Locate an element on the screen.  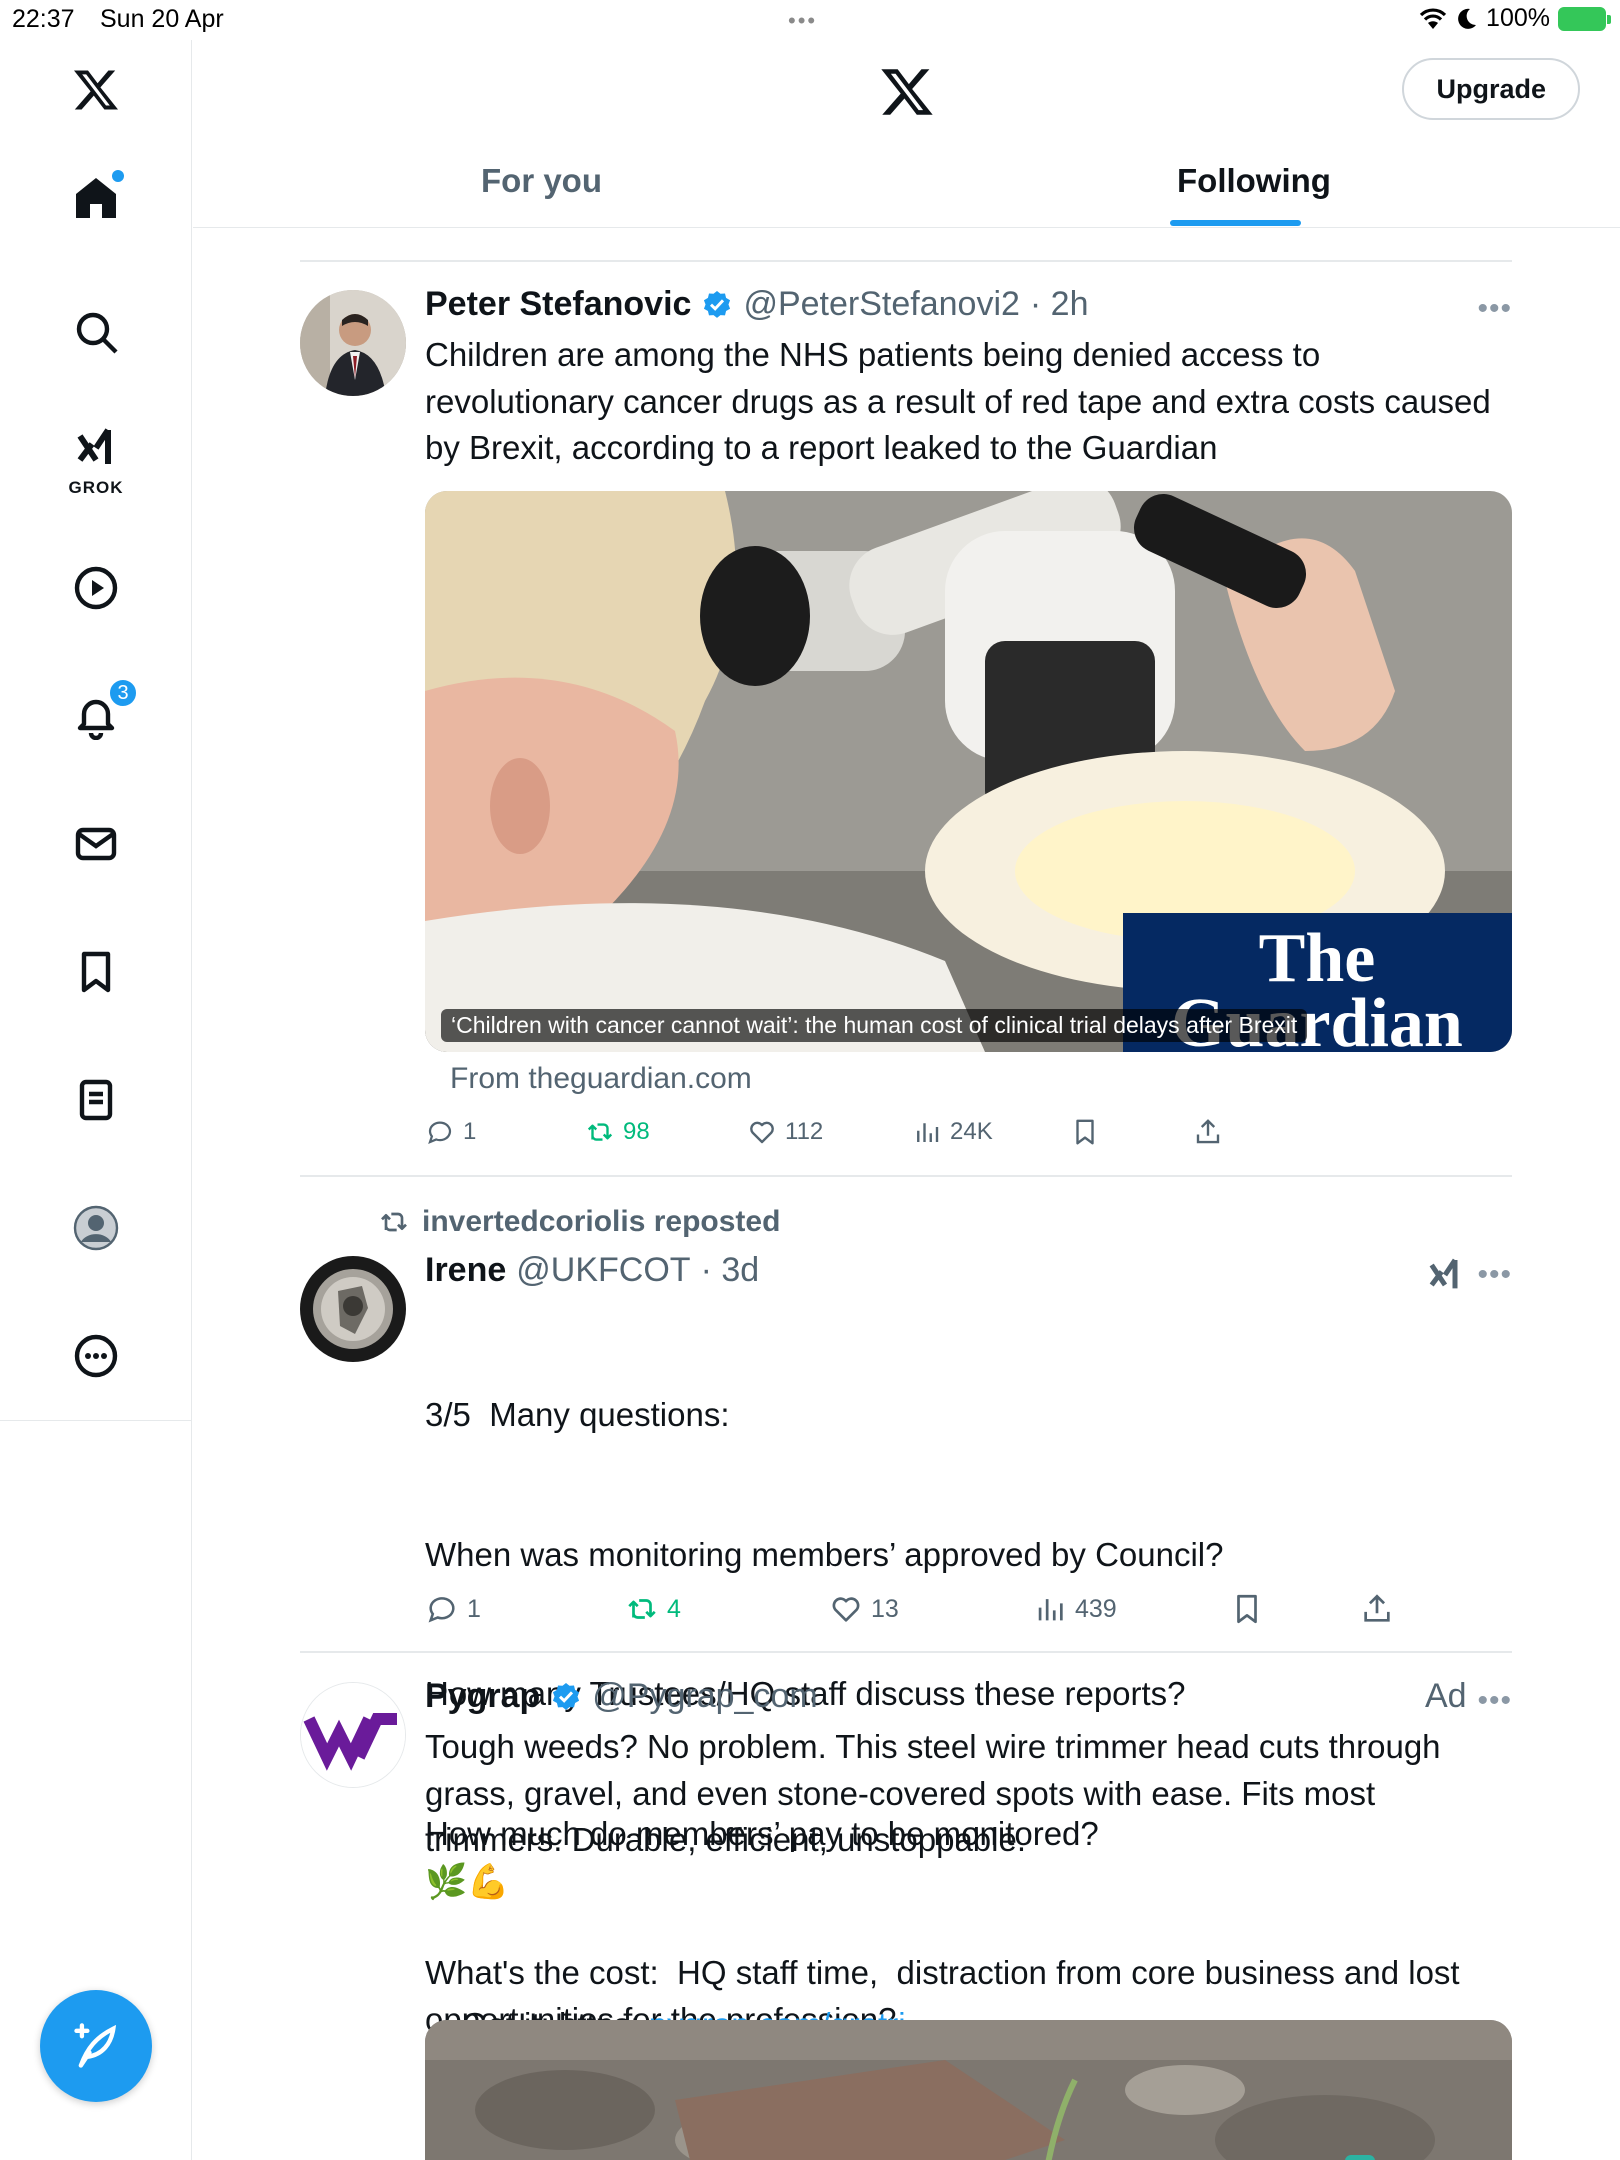
home-icon is located at coordinates (96, 198).